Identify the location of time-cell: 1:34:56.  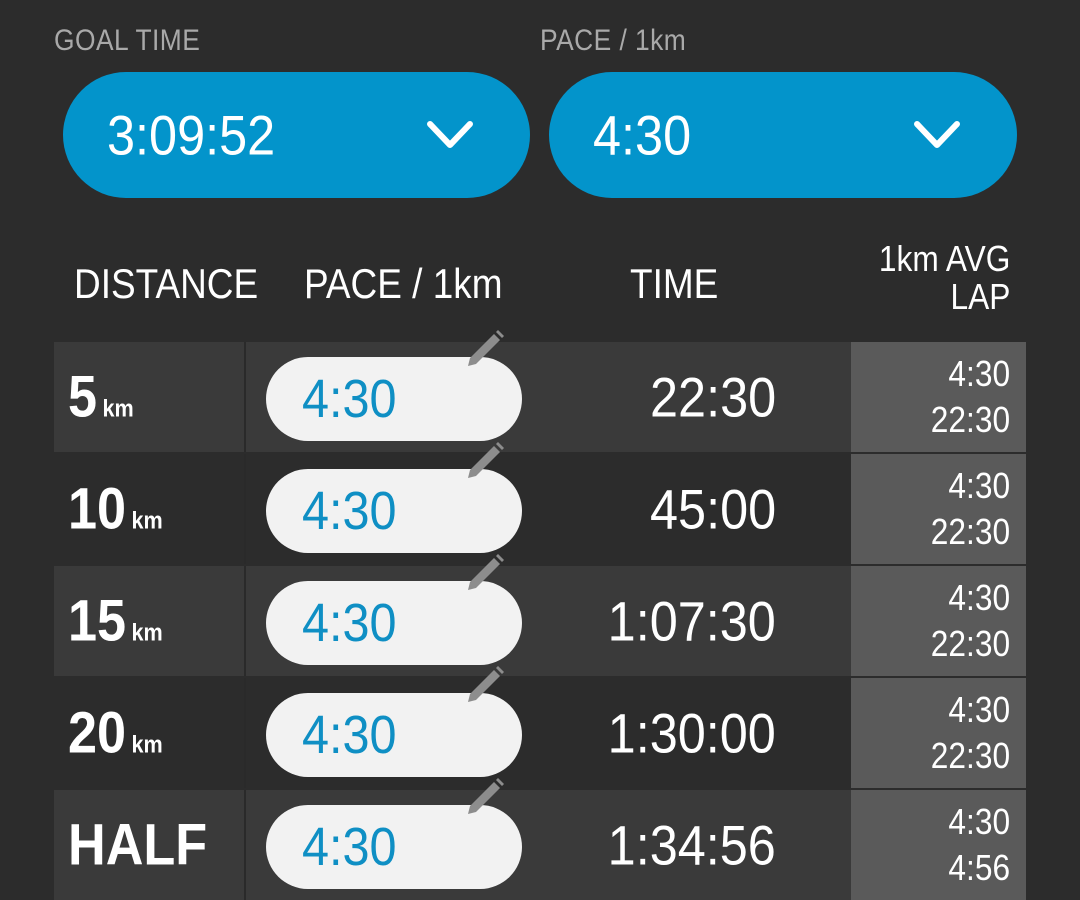
(691, 845).